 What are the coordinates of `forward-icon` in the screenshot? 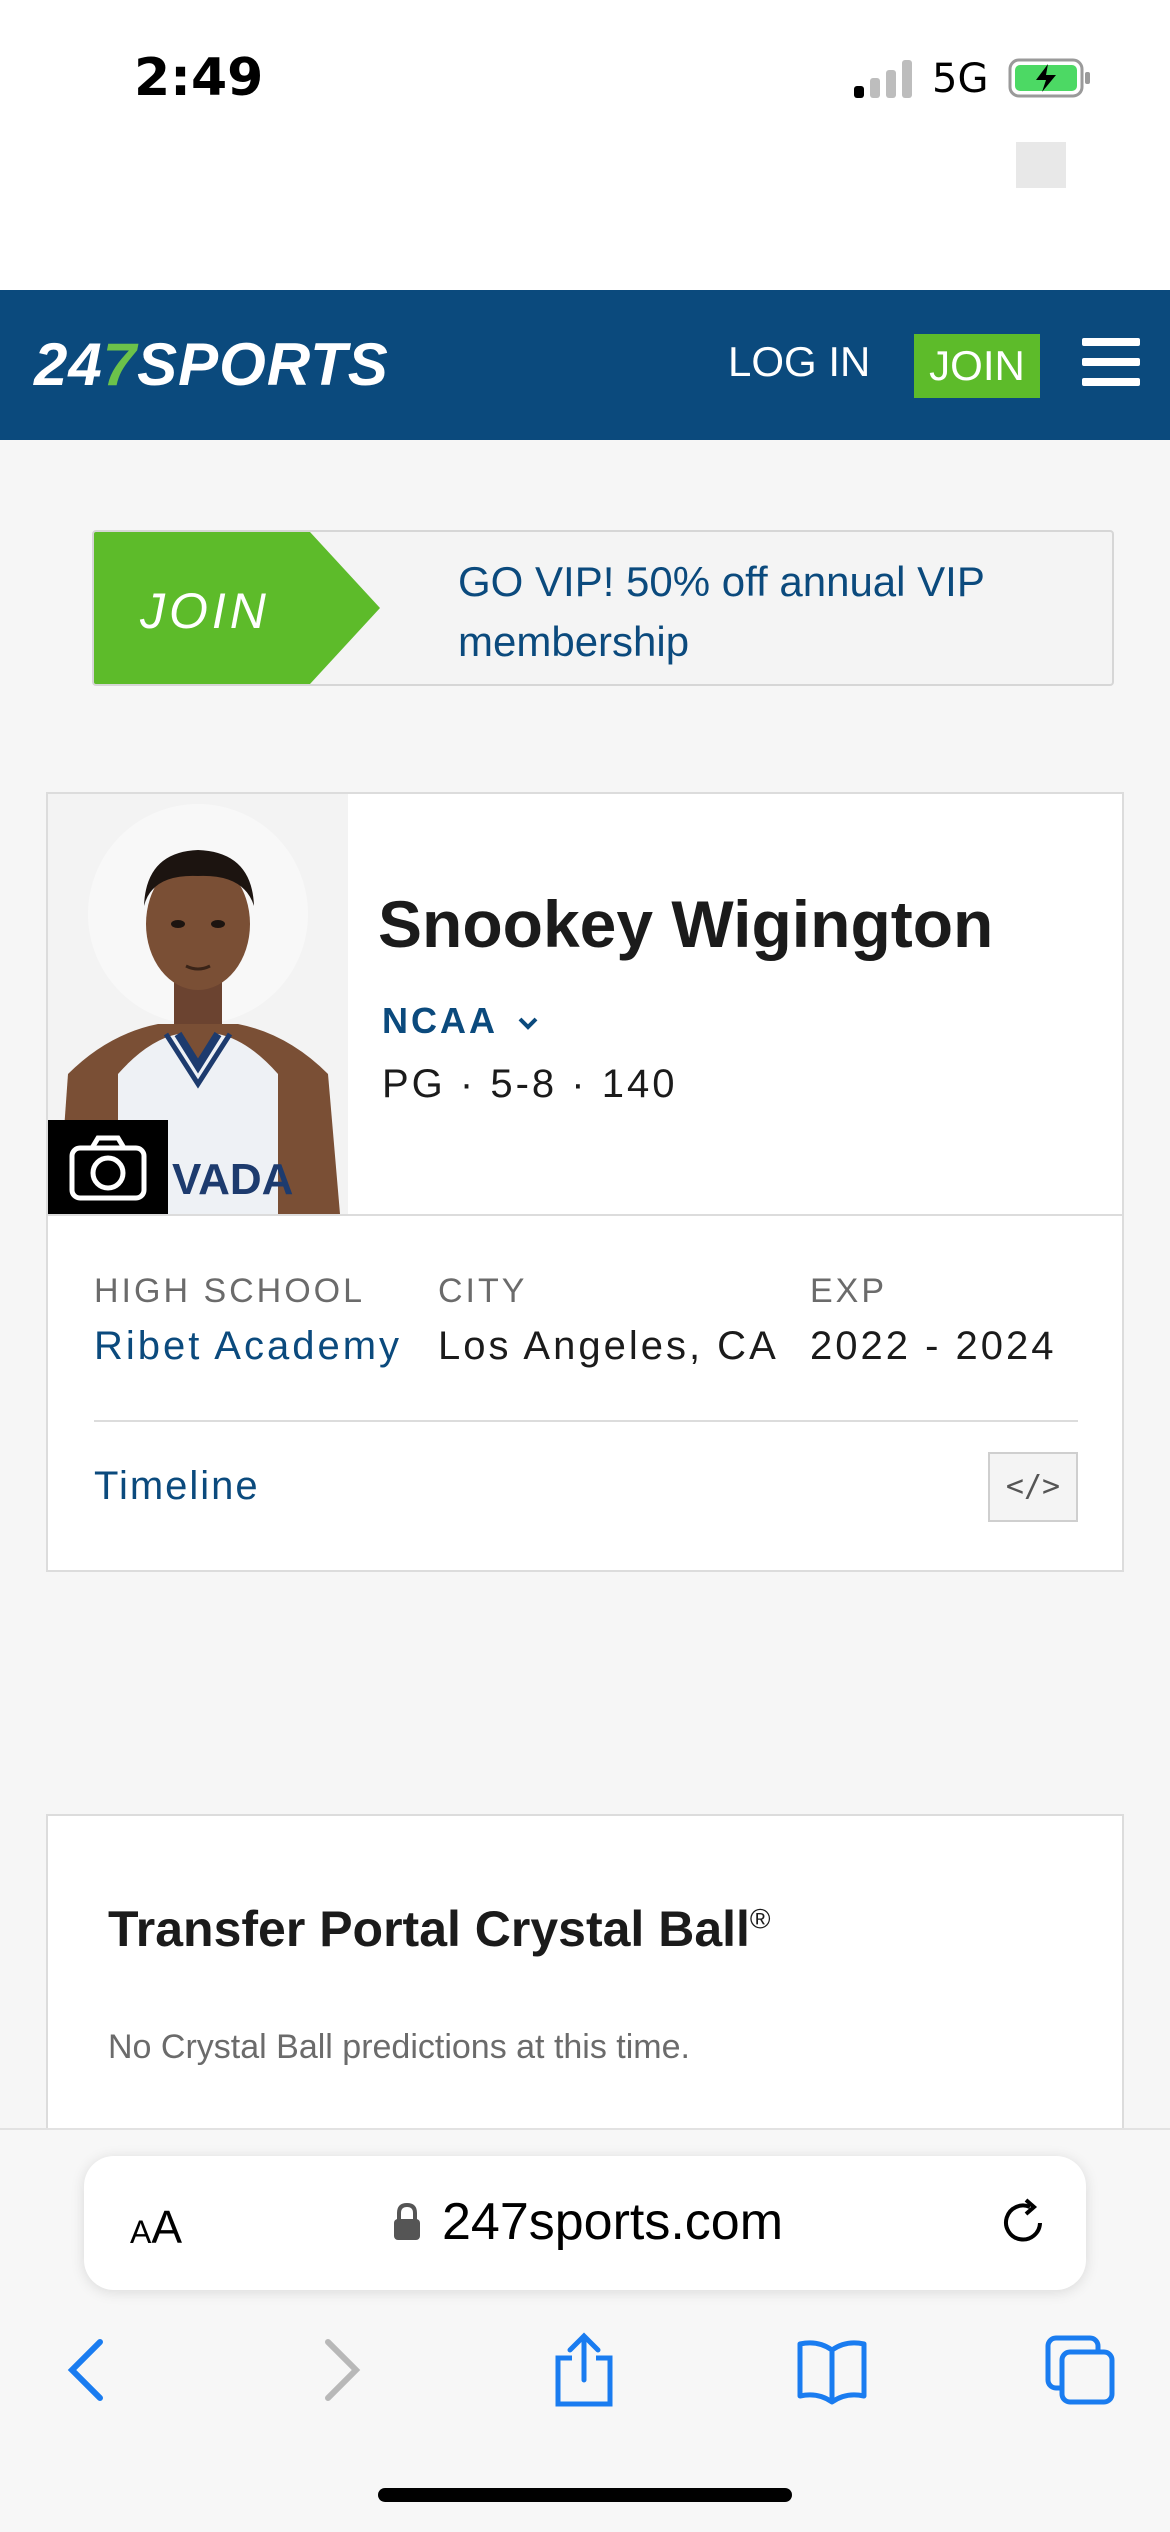 It's located at (340, 2370).